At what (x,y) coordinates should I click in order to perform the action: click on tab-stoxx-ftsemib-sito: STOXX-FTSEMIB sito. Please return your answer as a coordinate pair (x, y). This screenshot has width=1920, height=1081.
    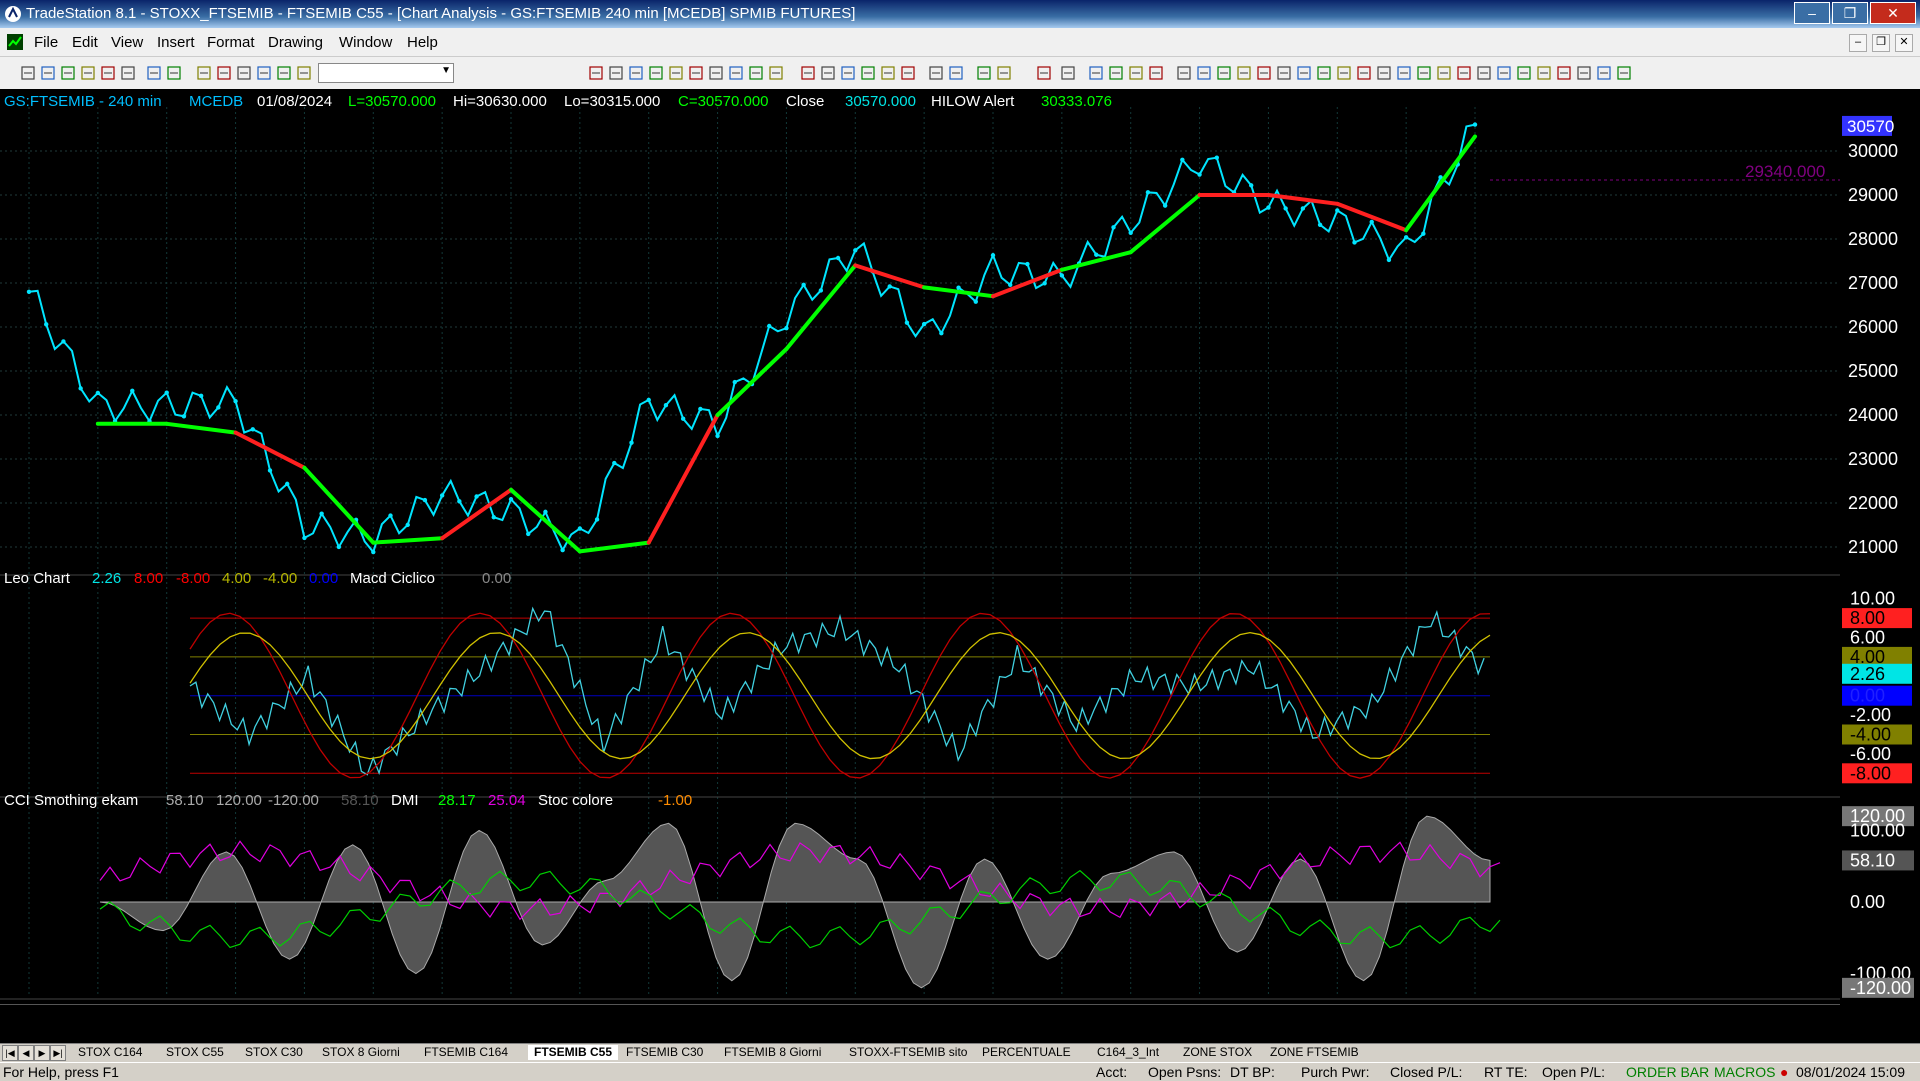
    Looking at the image, I should click on (908, 1052).